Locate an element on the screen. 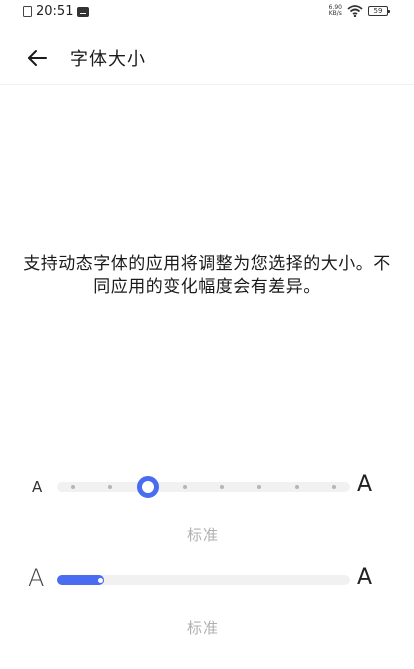 This screenshot has width=414, height=669. min-scale-label: A is located at coordinates (36, 578).